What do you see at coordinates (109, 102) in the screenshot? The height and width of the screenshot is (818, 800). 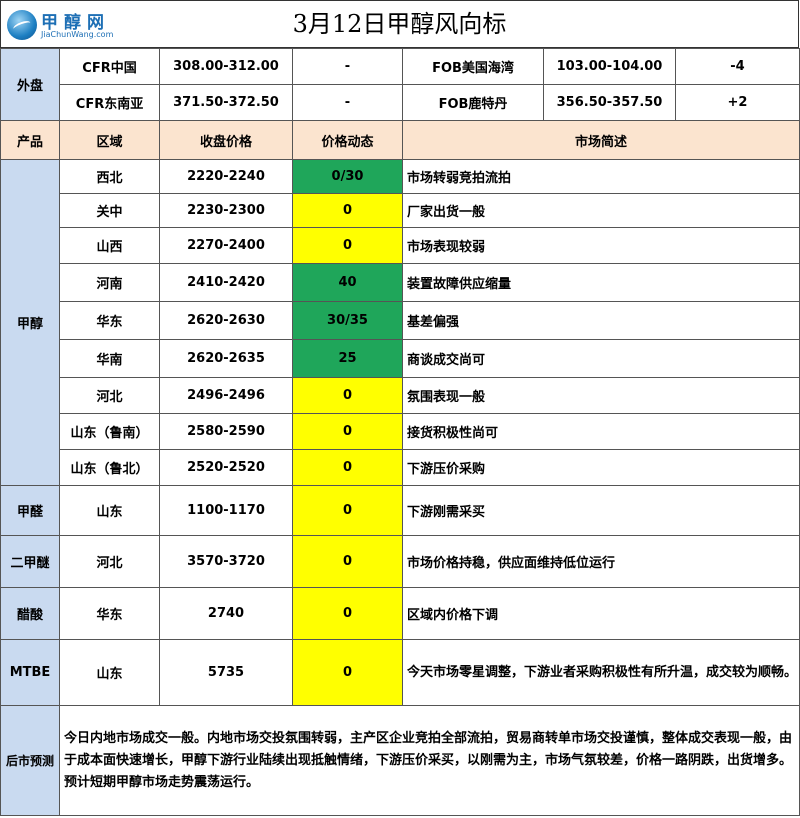 I see `ext-a-name: CFR东南亚` at bounding box center [109, 102].